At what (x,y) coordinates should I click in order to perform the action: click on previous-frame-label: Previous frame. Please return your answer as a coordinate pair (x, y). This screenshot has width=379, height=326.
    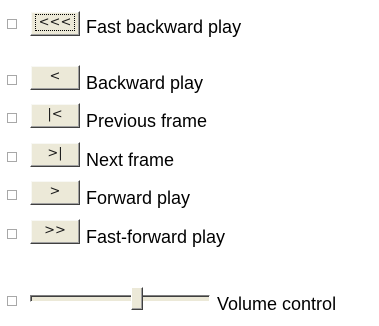
    Looking at the image, I should click on (147, 121).